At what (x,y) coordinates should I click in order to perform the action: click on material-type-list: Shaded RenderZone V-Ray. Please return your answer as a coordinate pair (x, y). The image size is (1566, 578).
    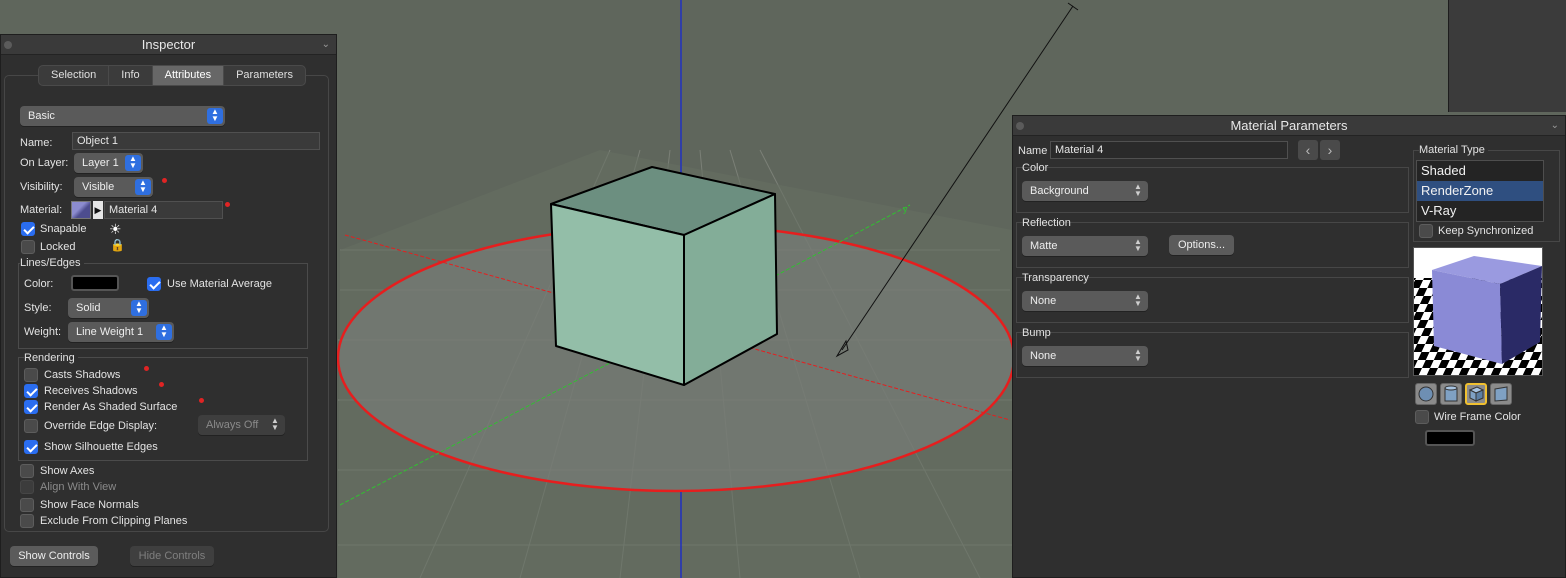
    Looking at the image, I should click on (1480, 191).